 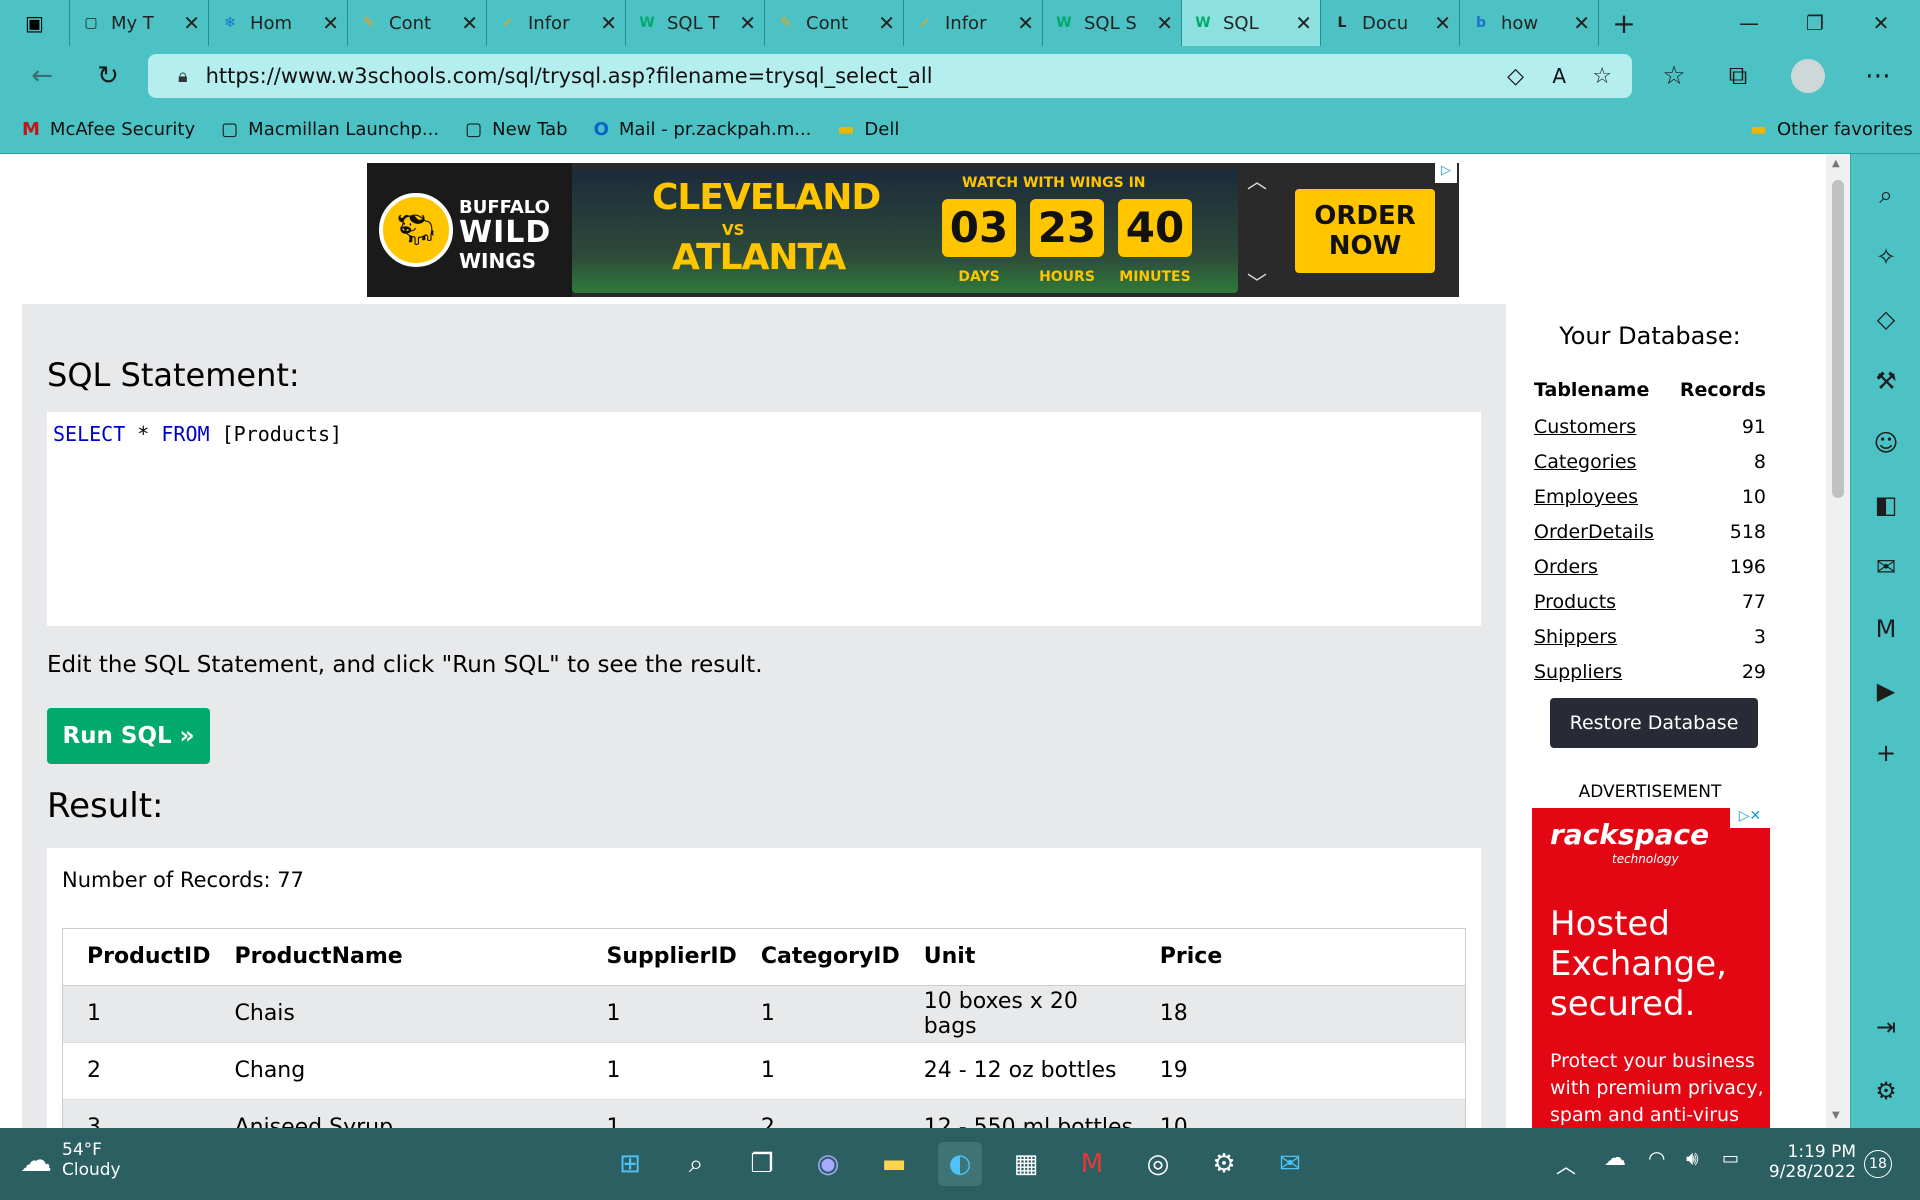 What do you see at coordinates (1390, 23) in the screenshot?
I see `browser-tab: L Docu ✕` at bounding box center [1390, 23].